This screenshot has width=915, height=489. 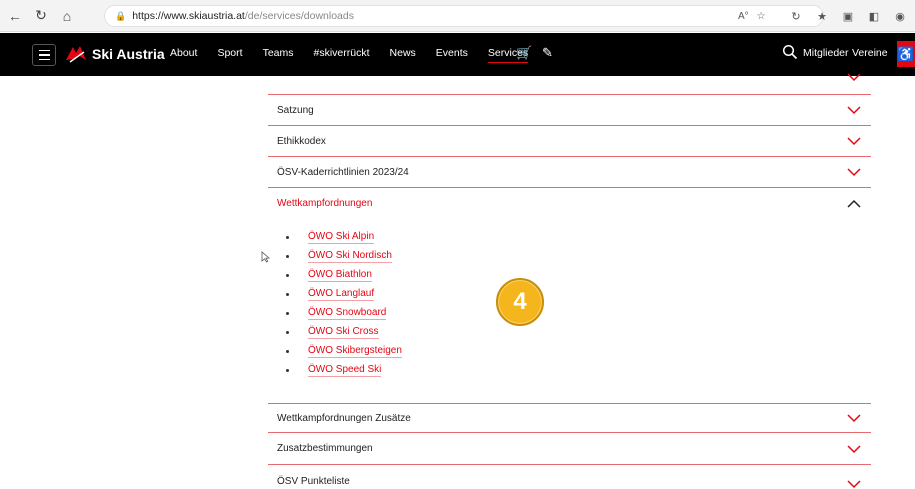 What do you see at coordinates (874, 16) in the screenshot?
I see `extension-icon: ◧` at bounding box center [874, 16].